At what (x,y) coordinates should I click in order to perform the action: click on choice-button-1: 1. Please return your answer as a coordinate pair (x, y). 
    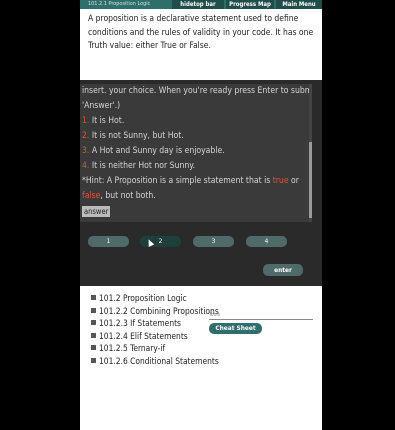
    Looking at the image, I should click on (108, 241).